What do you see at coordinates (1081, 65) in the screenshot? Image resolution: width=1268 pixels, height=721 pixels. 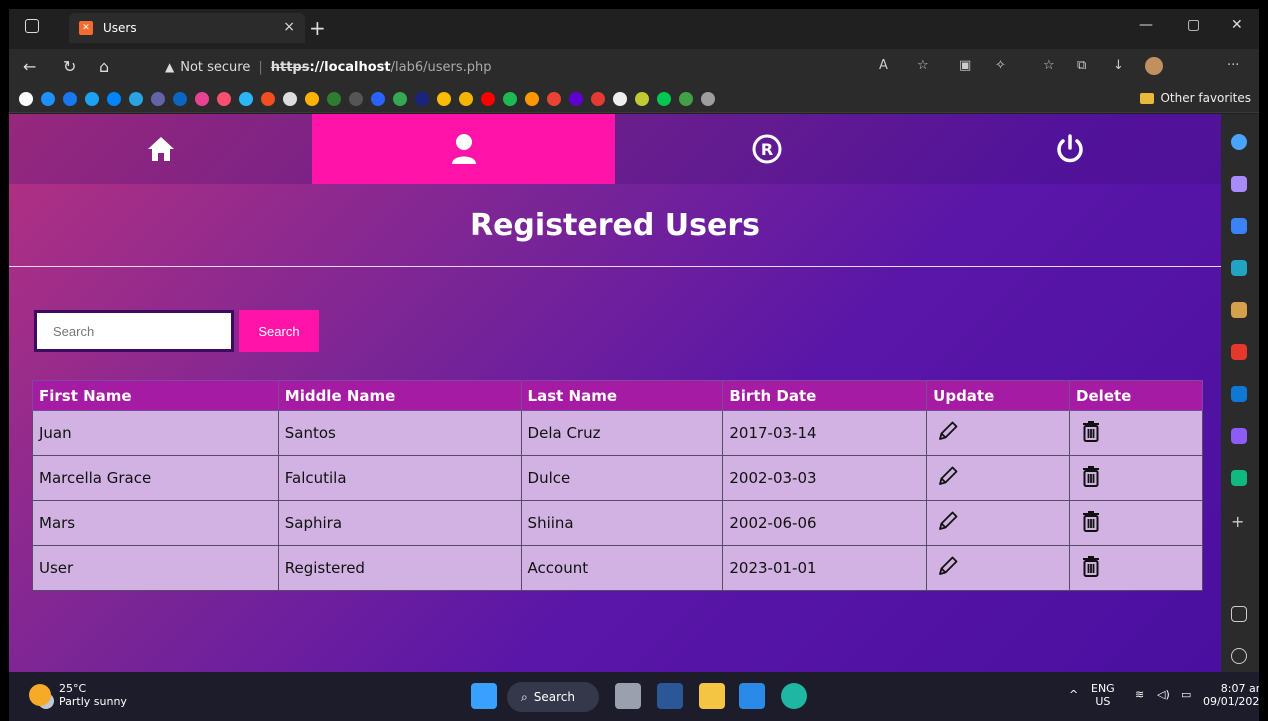 I see `collections-icon: ⧉` at bounding box center [1081, 65].